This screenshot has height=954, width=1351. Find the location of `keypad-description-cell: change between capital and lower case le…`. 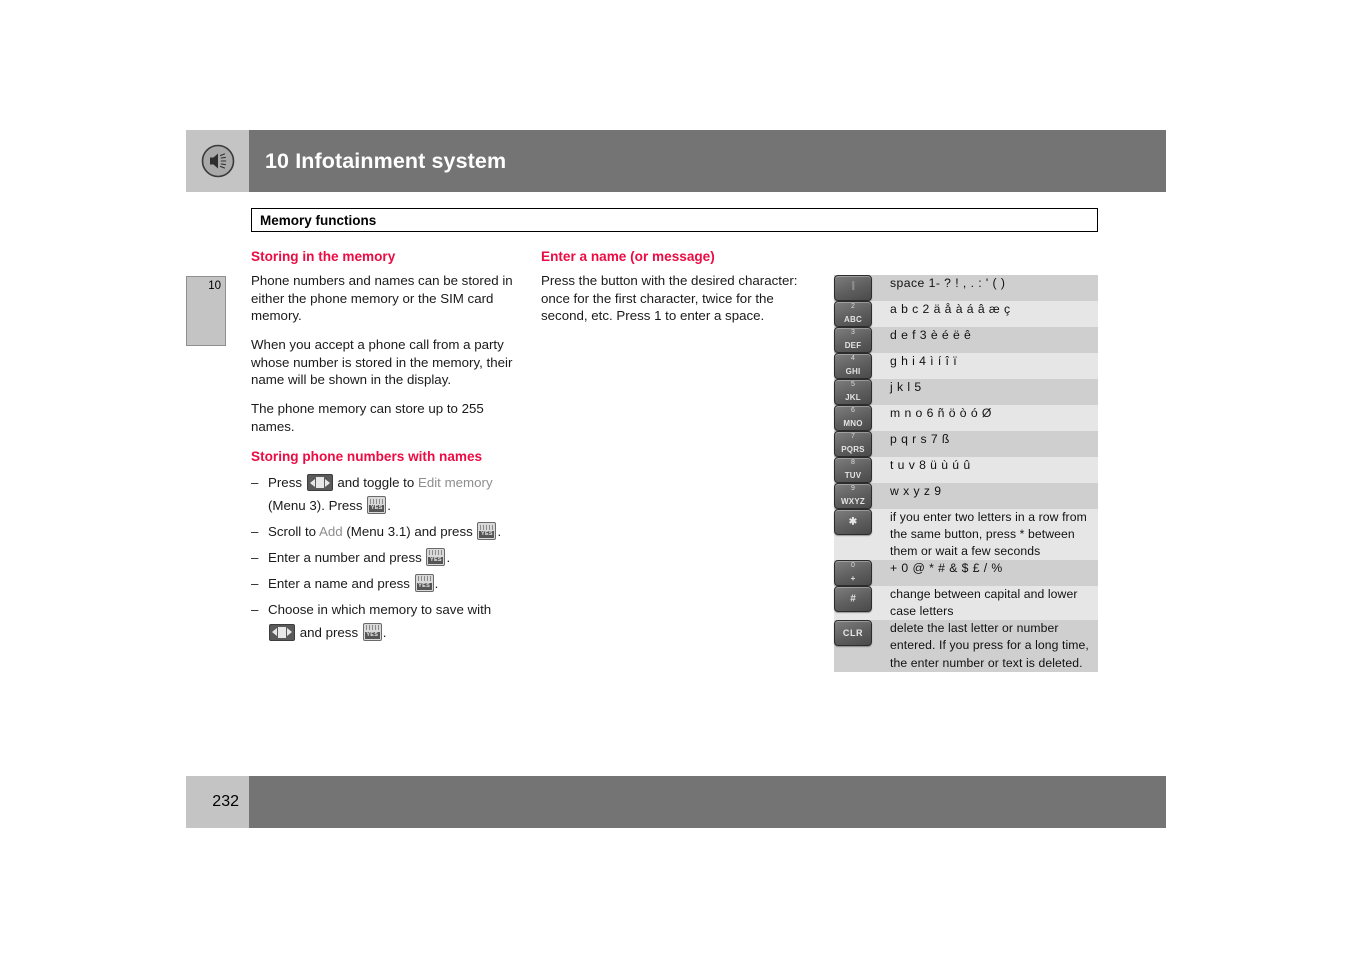

keypad-description-cell: change between capital and lower case le… is located at coordinates (984, 603).